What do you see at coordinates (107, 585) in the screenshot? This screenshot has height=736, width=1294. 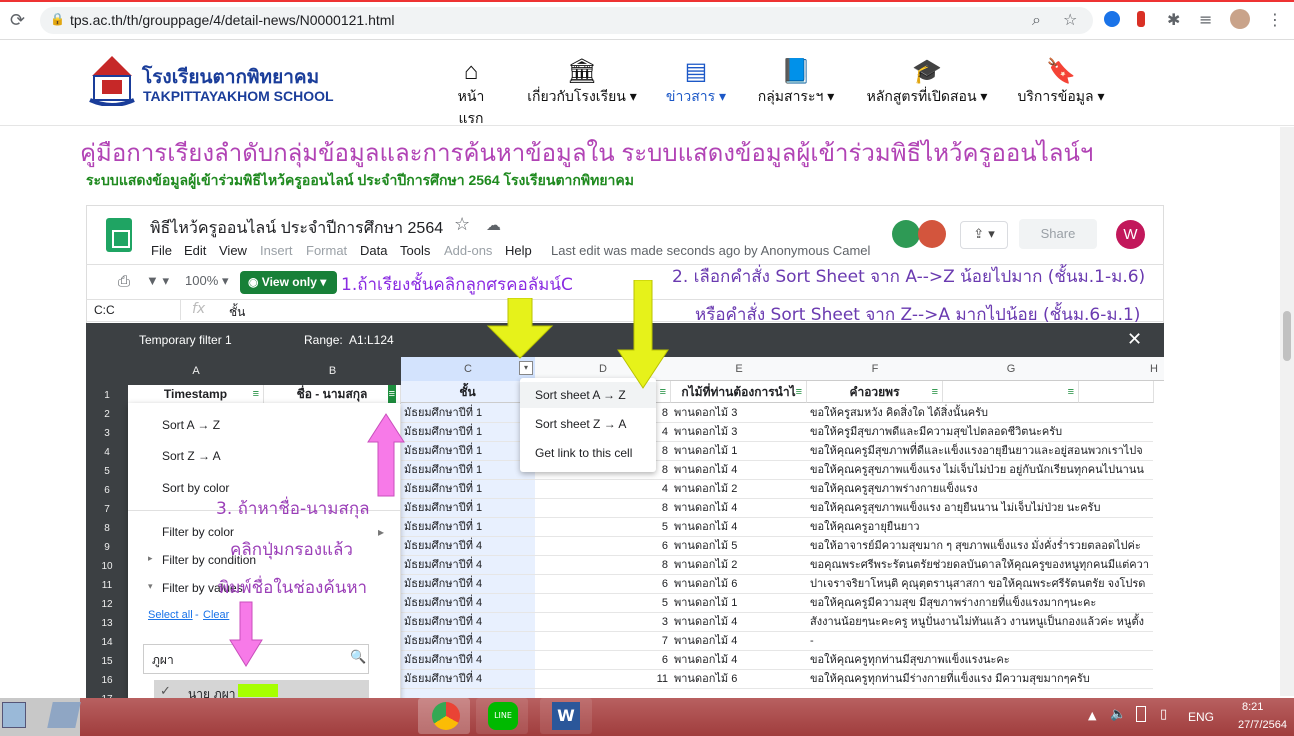 I see `row-number: 11` at bounding box center [107, 585].